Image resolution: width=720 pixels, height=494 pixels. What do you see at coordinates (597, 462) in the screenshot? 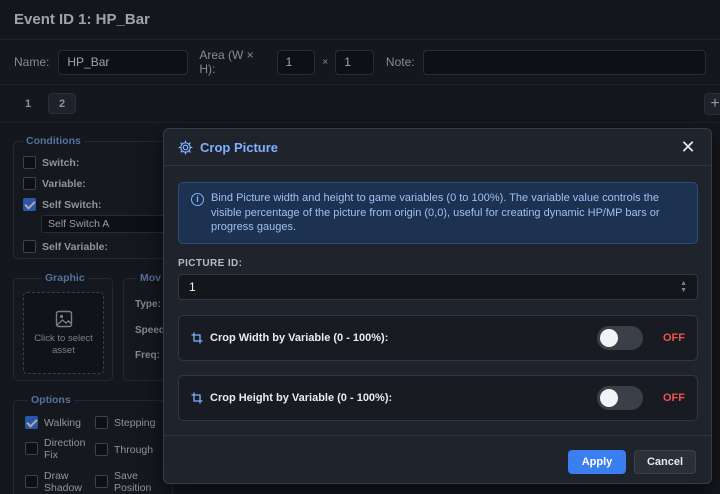
I see `apply-button: Apply` at bounding box center [597, 462].